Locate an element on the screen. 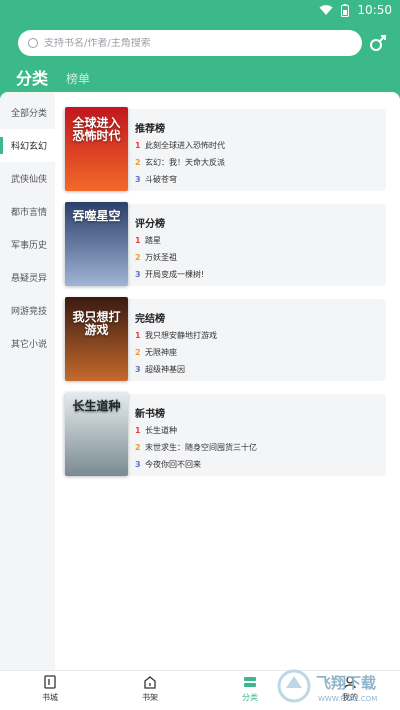  ranking-item: 3 超级神基因 is located at coordinates (255, 369).